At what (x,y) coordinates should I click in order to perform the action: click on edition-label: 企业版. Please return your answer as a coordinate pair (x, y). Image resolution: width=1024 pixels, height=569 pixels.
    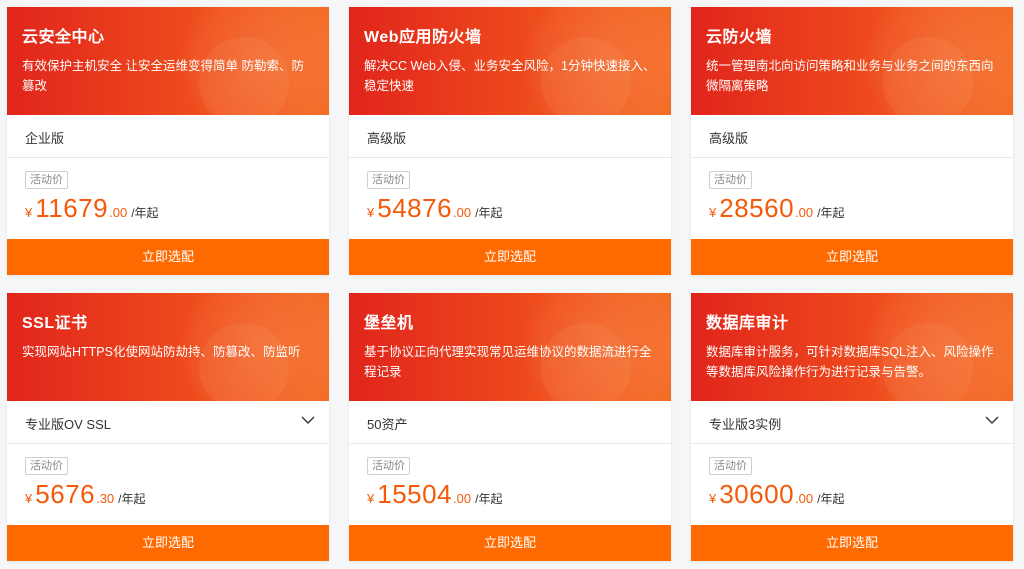
    Looking at the image, I should click on (45, 138).